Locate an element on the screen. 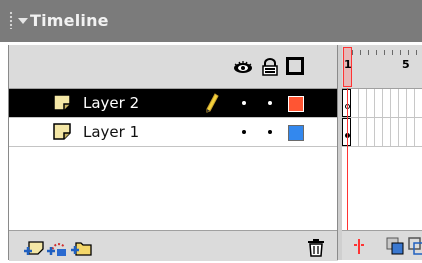 The width and height of the screenshot is (422, 263). layer-list-footer is located at coordinates (173, 245).